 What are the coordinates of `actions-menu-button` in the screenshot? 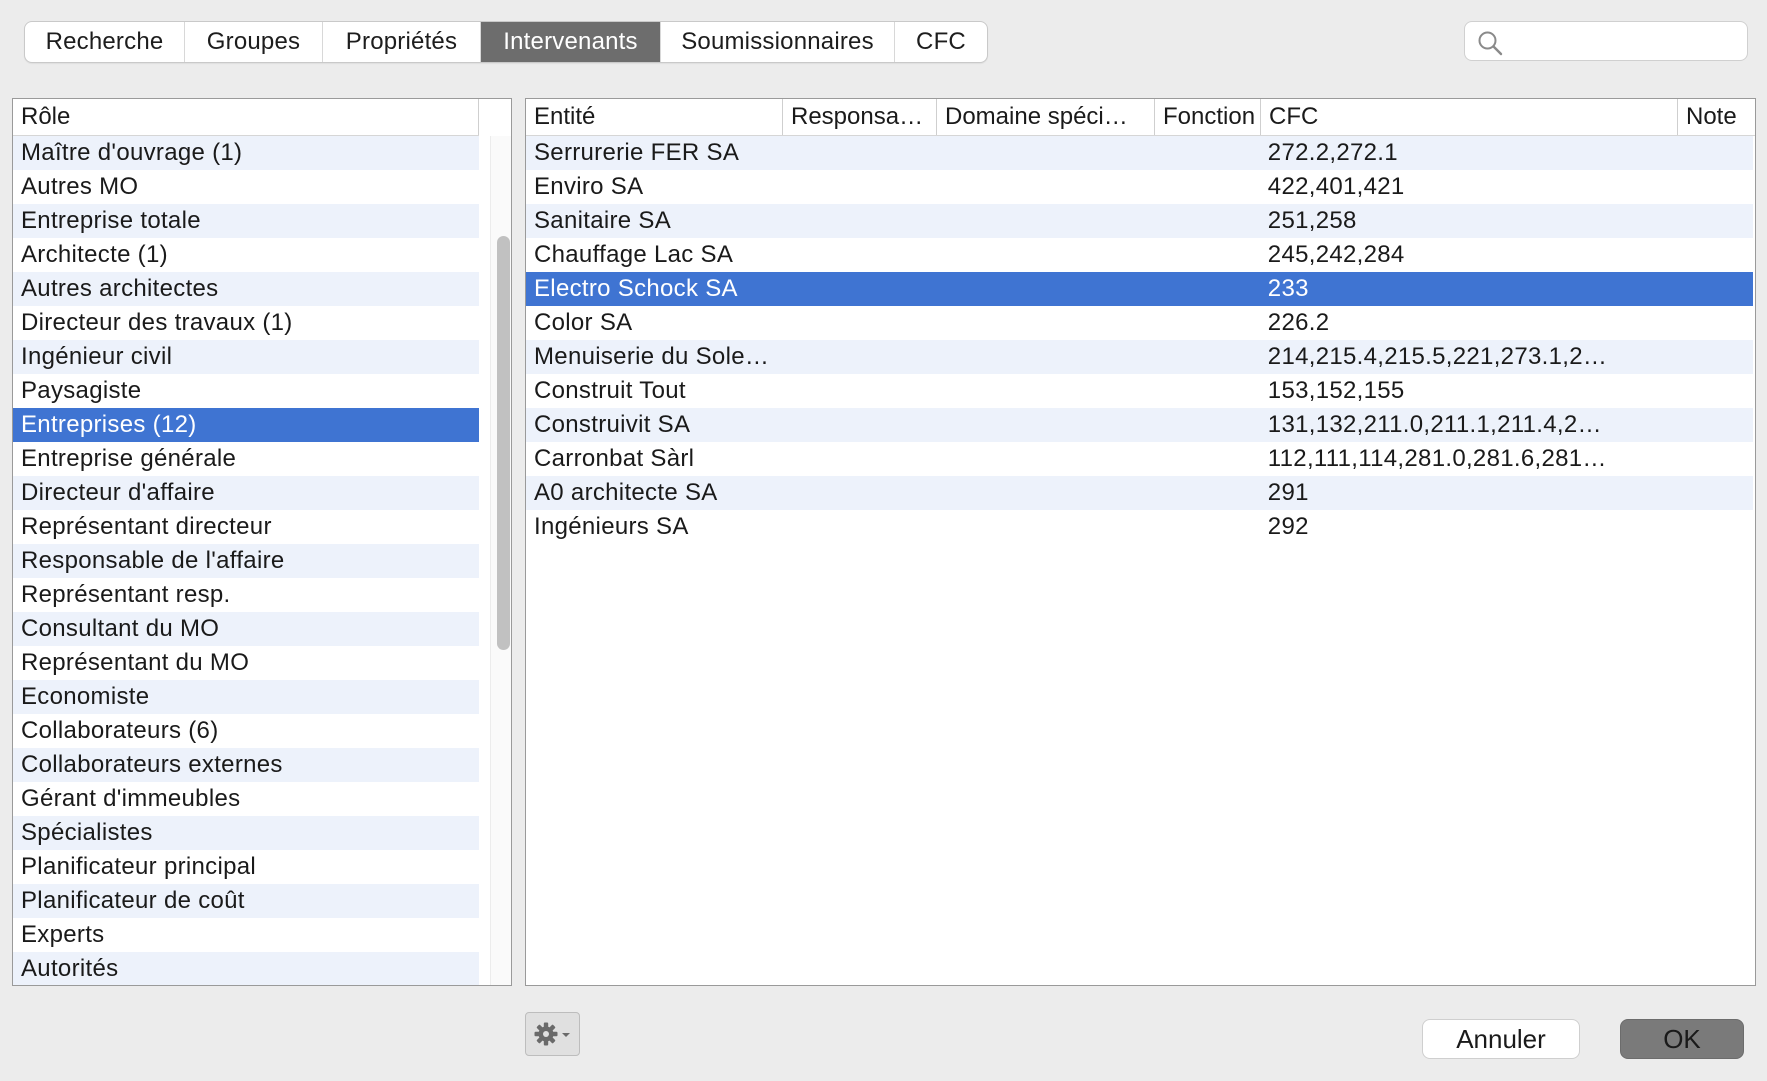 It's located at (552, 1034).